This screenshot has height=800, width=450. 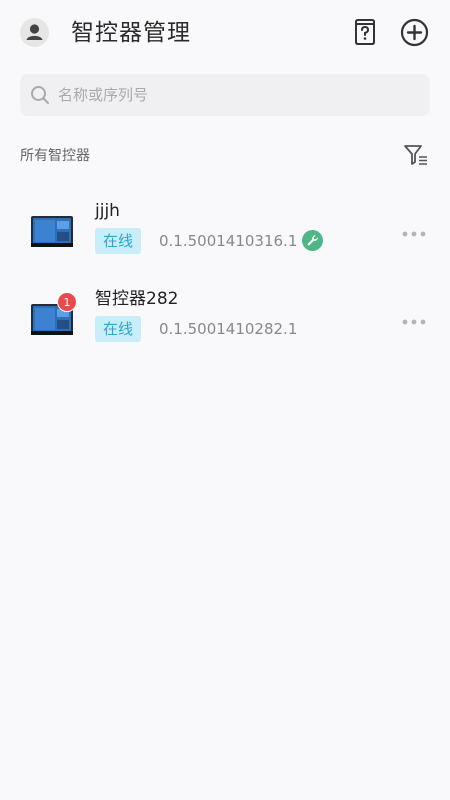 What do you see at coordinates (137, 299) in the screenshot?
I see `device-name: 智控器282` at bounding box center [137, 299].